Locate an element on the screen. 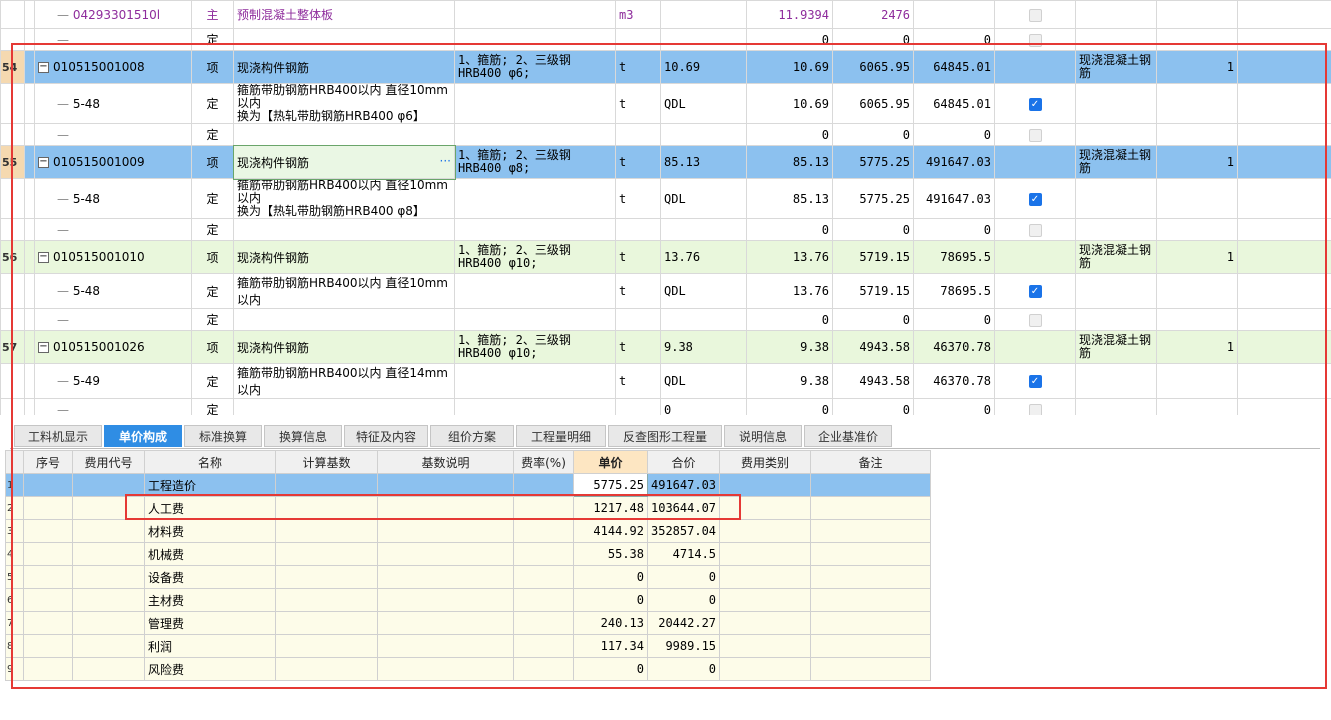  code-cell: — 04293301510l is located at coordinates (113, 14).